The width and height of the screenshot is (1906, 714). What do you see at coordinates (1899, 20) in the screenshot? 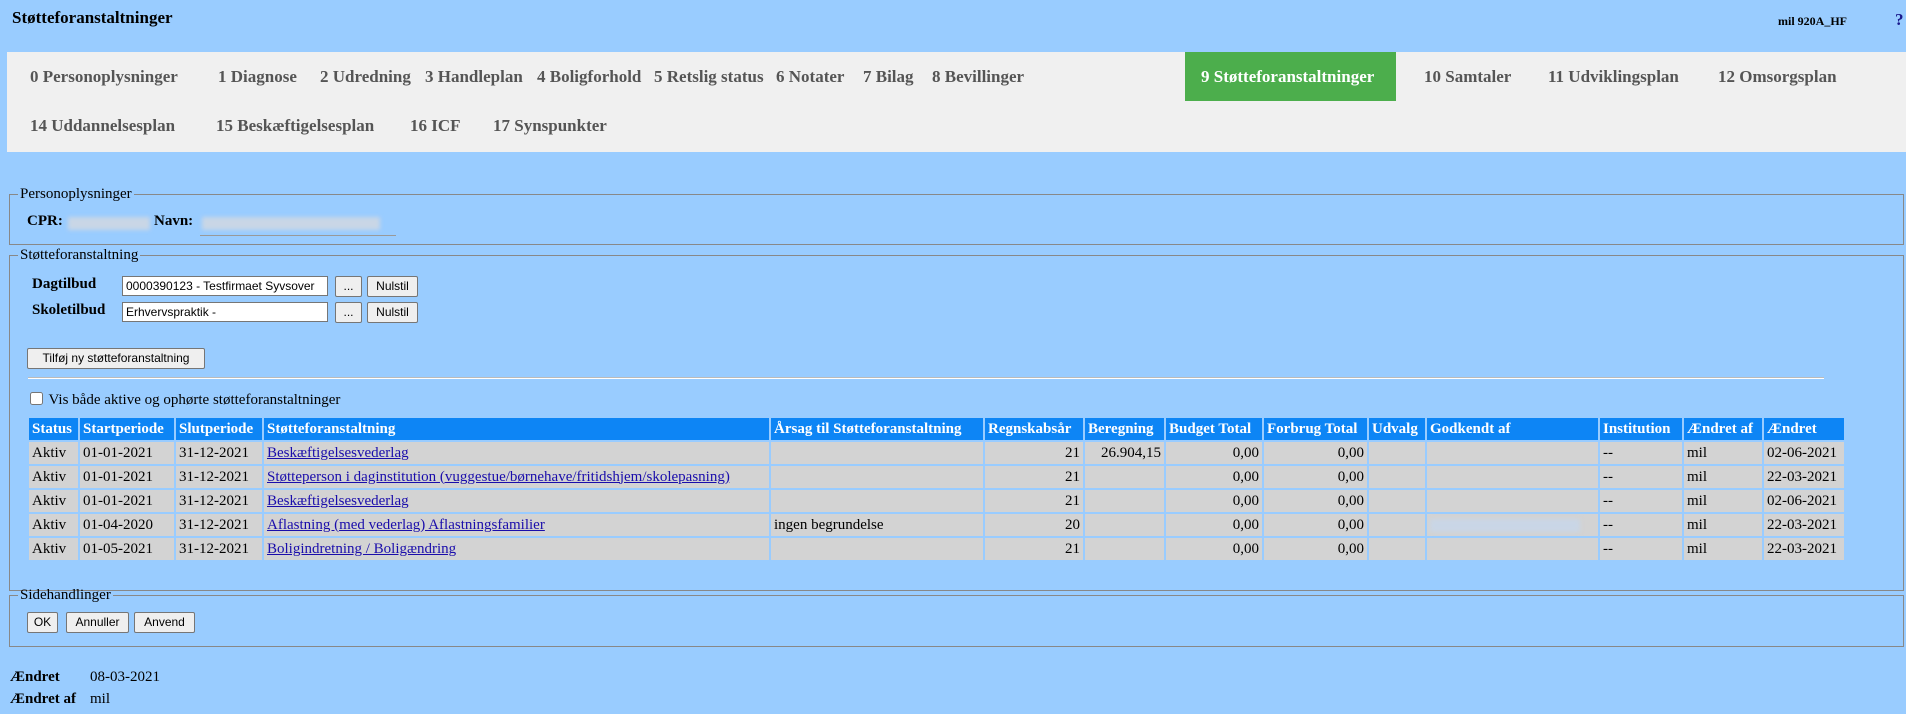
I see `help-icon: ?` at bounding box center [1899, 20].